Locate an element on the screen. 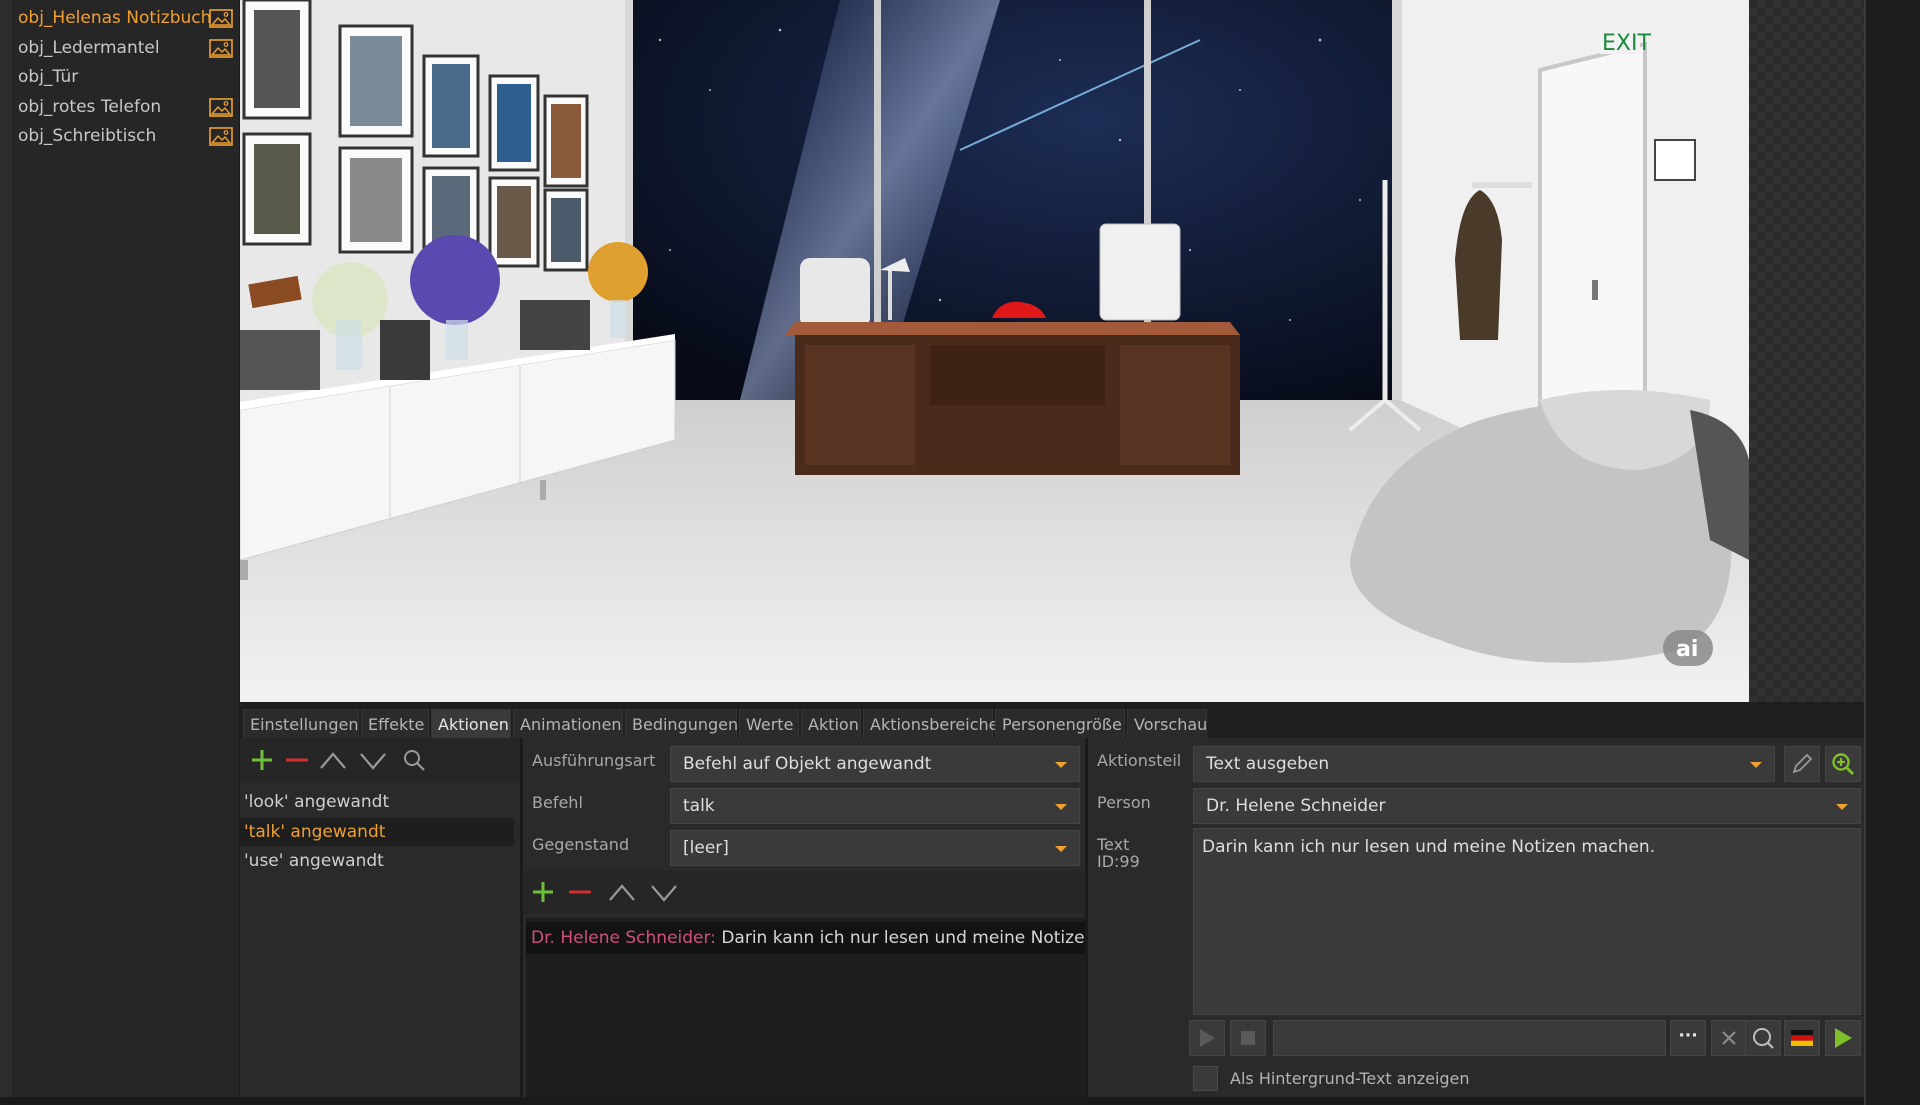 This screenshot has height=1105, width=1920. action-list-item: 'look' angewandt is located at coordinates (377, 802).